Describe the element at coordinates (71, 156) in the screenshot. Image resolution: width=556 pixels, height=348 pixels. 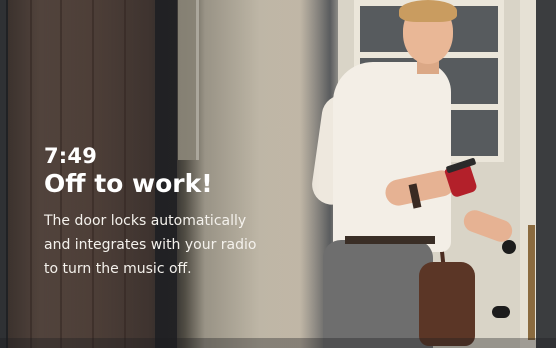
I see `time-label: 7:49` at that location.